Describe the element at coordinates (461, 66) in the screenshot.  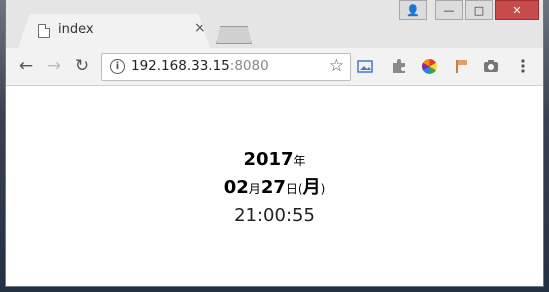
I see `flag-icon` at that location.